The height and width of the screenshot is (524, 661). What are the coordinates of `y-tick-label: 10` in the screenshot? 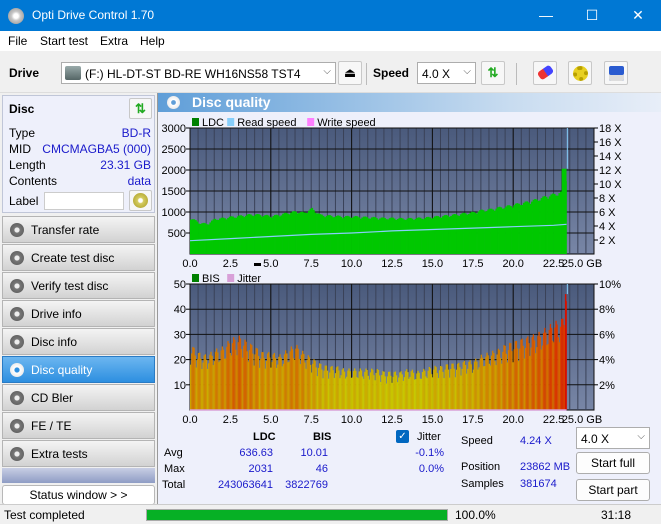 It's located at (180, 386).